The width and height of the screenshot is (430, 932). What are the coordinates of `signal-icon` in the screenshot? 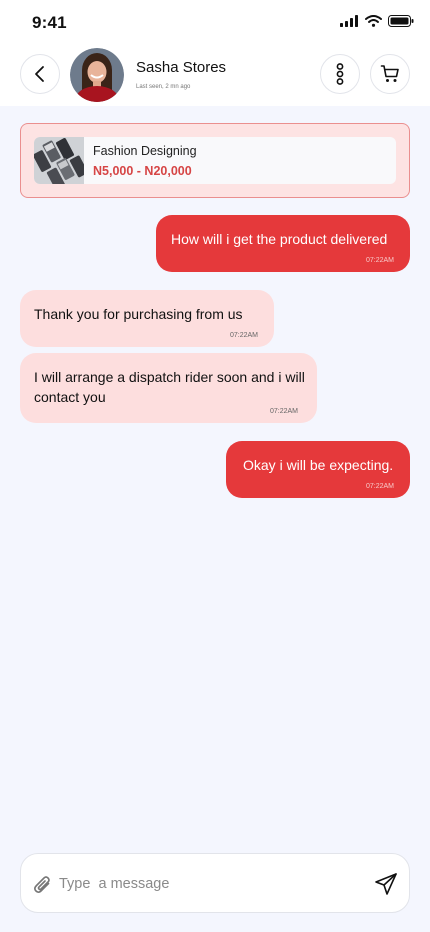 It's located at (349, 21).